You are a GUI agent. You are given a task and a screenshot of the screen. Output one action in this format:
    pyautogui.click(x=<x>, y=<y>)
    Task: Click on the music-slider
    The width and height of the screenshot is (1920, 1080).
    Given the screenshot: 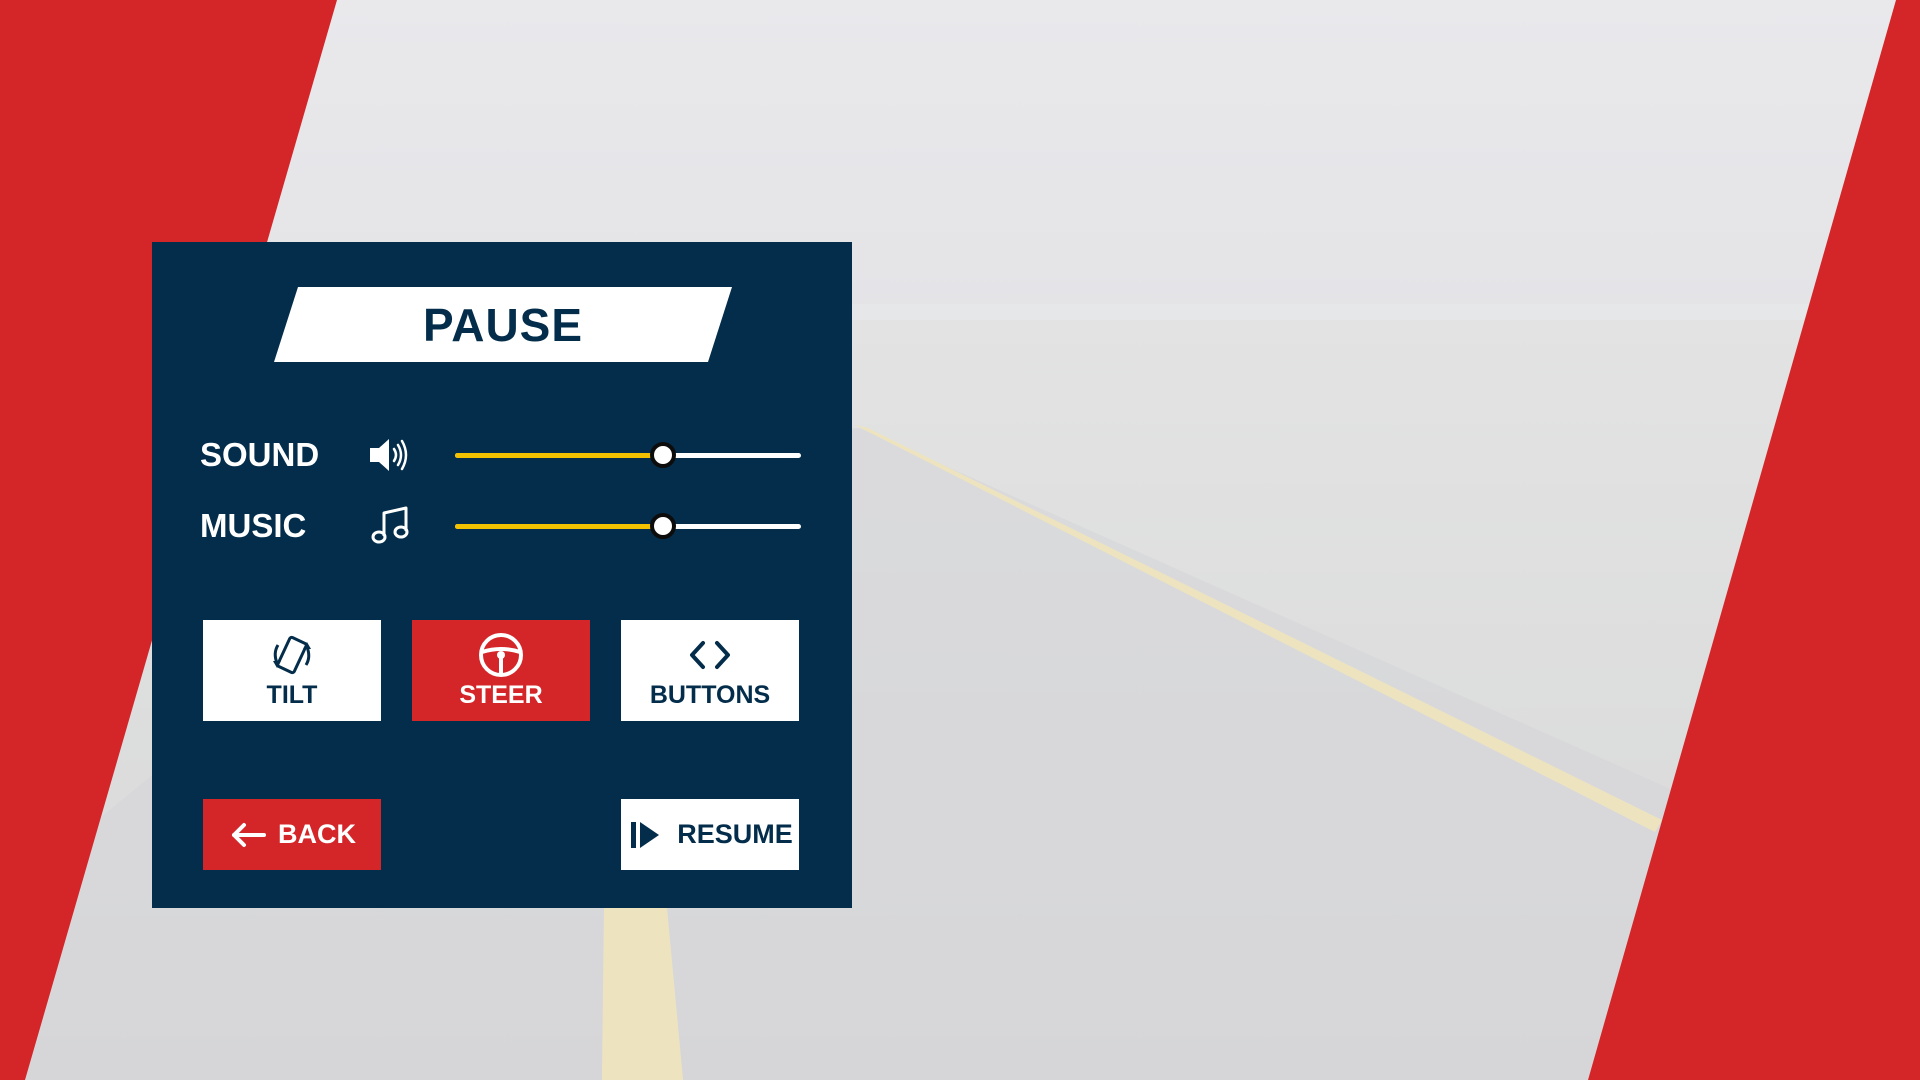 What is the action you would take?
    pyautogui.click(x=628, y=526)
    